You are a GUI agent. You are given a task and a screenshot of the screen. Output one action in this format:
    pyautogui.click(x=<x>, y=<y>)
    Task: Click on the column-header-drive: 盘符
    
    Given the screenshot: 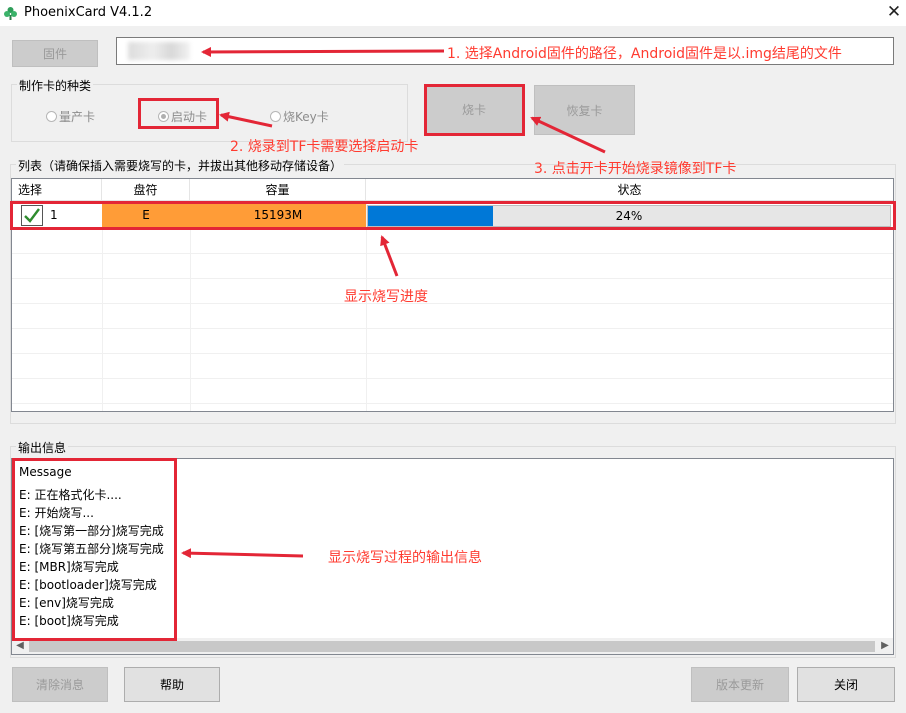 What is the action you would take?
    pyautogui.click(x=146, y=190)
    